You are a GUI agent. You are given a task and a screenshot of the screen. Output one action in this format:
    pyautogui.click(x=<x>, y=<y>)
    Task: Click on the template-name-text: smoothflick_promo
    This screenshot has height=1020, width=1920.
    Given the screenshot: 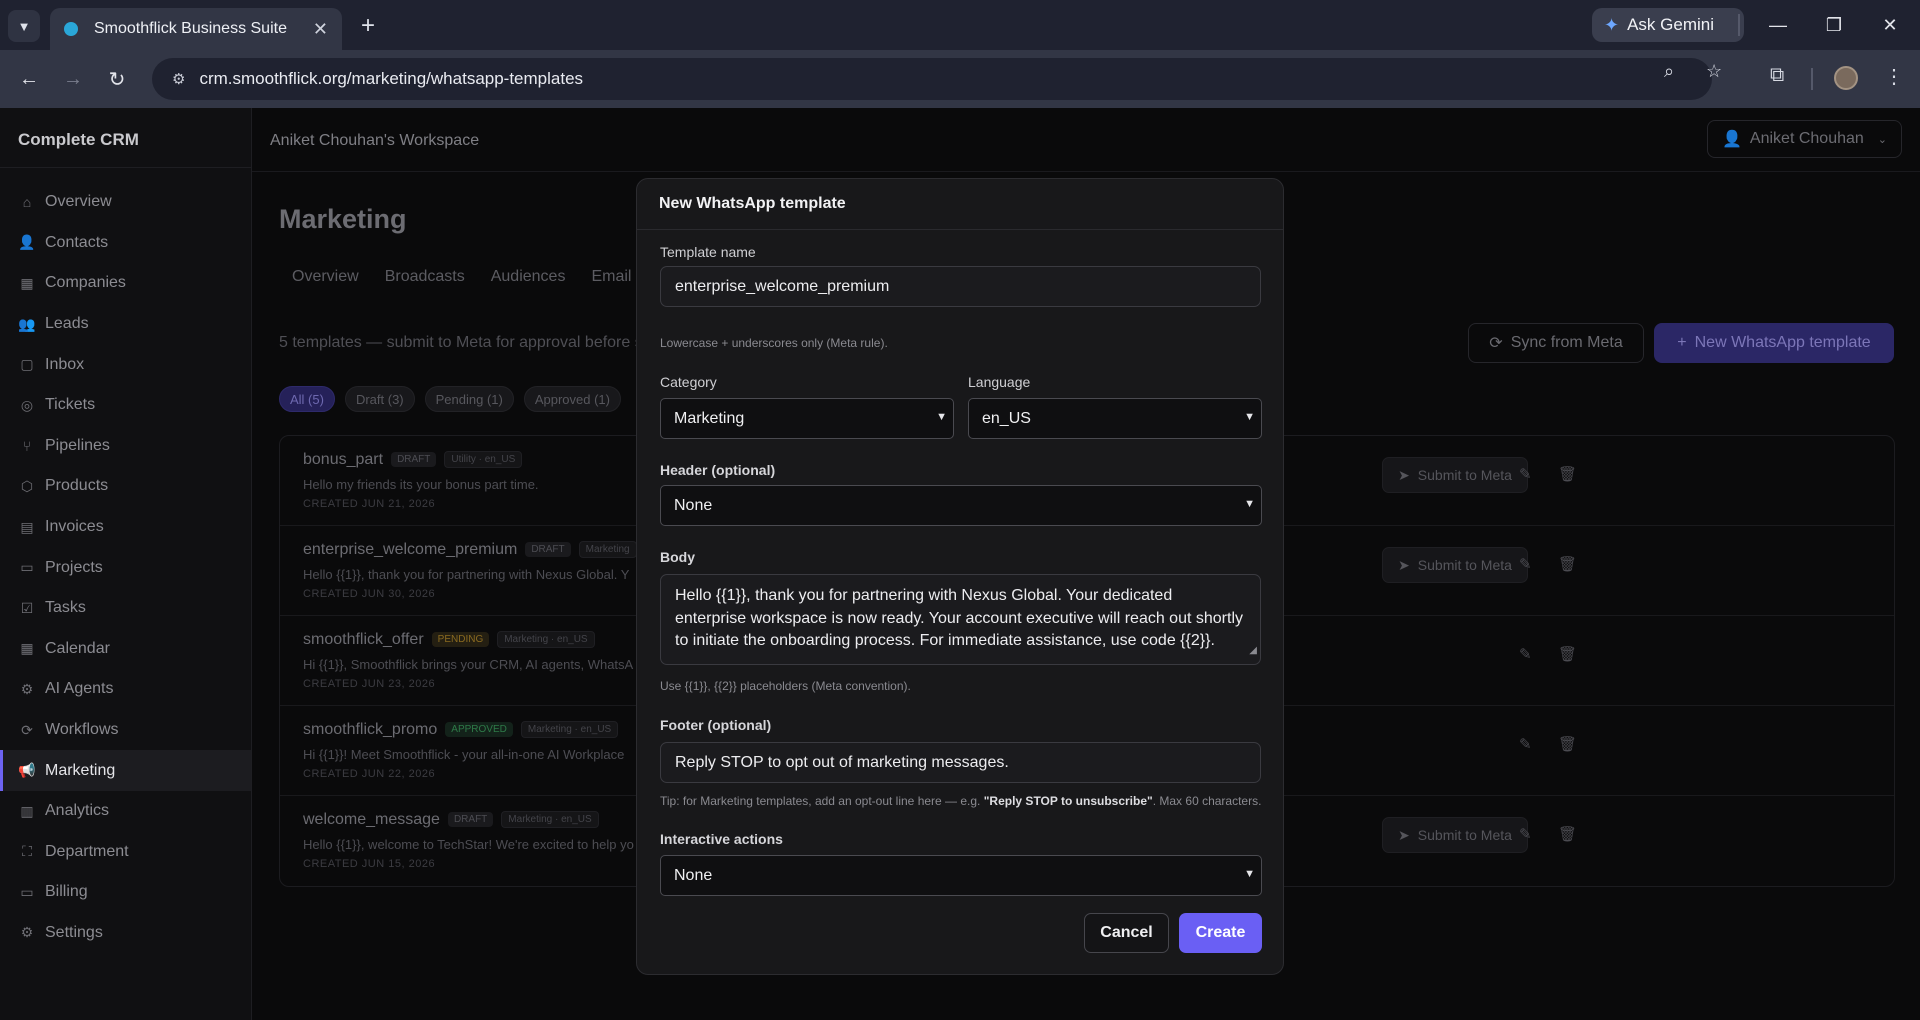 What is the action you would take?
    pyautogui.click(x=370, y=729)
    